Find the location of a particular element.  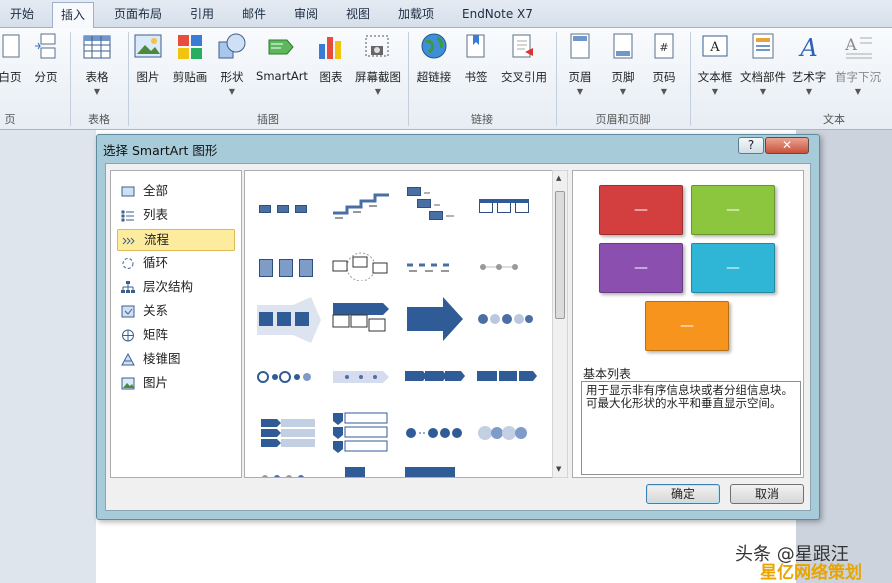

document-margin is located at coordinates (48, 356).